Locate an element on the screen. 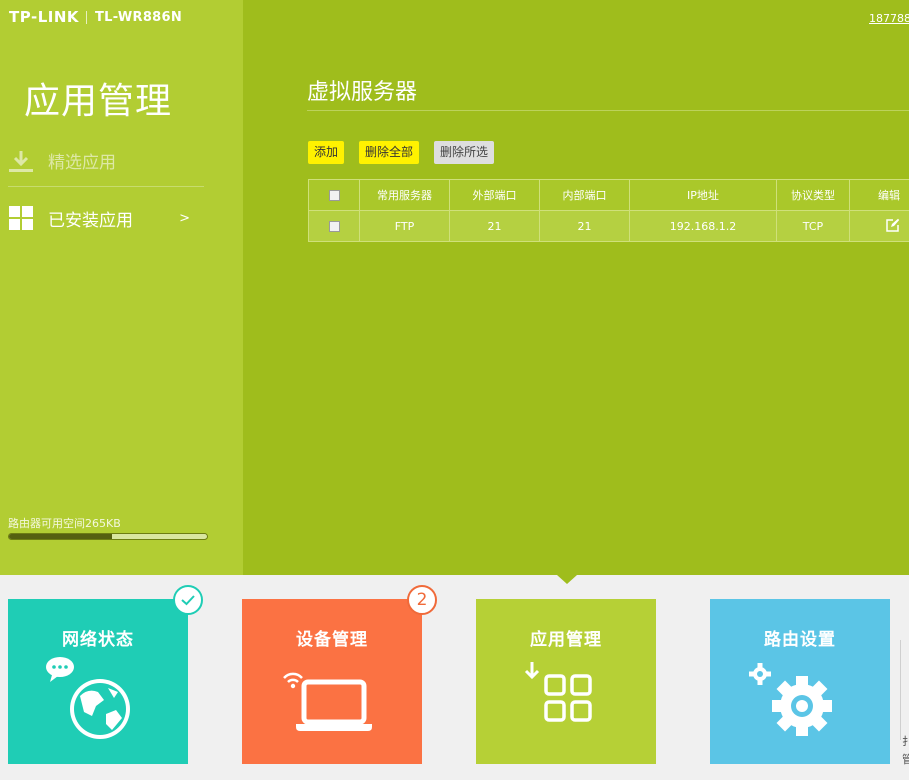  column-header: 协议类型 is located at coordinates (813, 195).